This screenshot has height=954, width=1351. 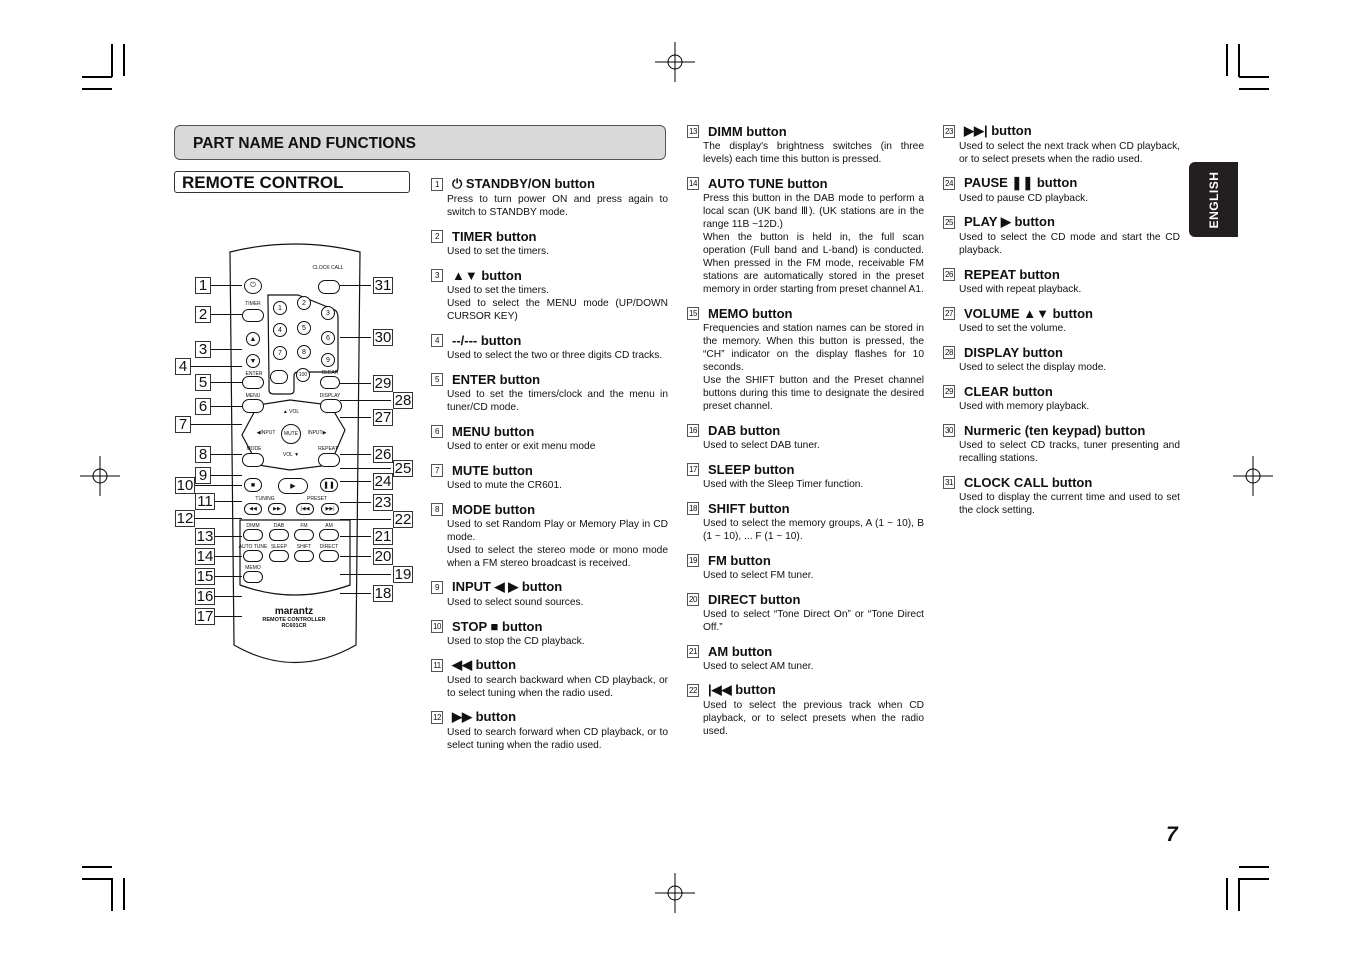 What do you see at coordinates (253, 460) in the screenshot?
I see `mode-button` at bounding box center [253, 460].